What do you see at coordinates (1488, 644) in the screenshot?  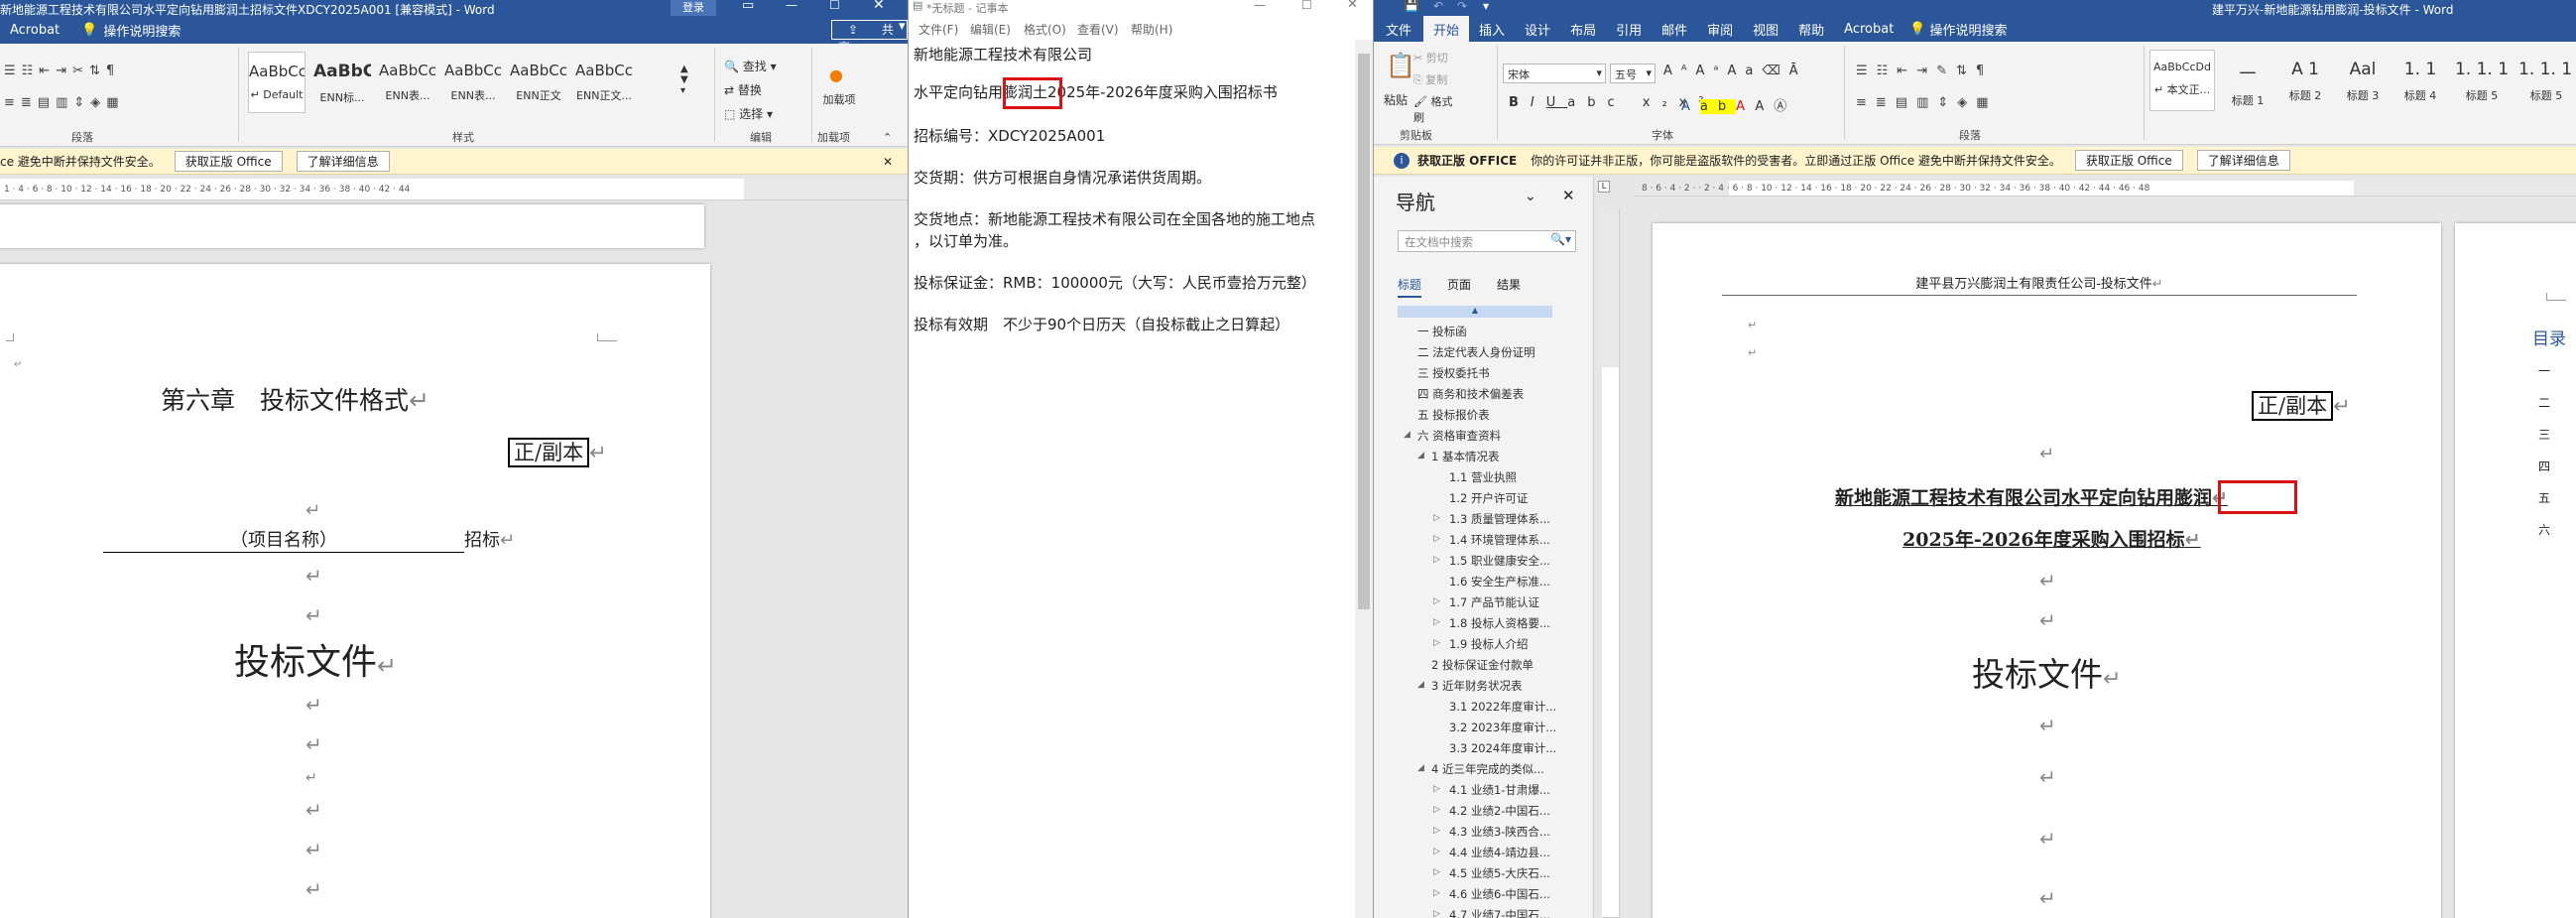 I see `nav-heading-item: 1.9 投标人介绍` at bounding box center [1488, 644].